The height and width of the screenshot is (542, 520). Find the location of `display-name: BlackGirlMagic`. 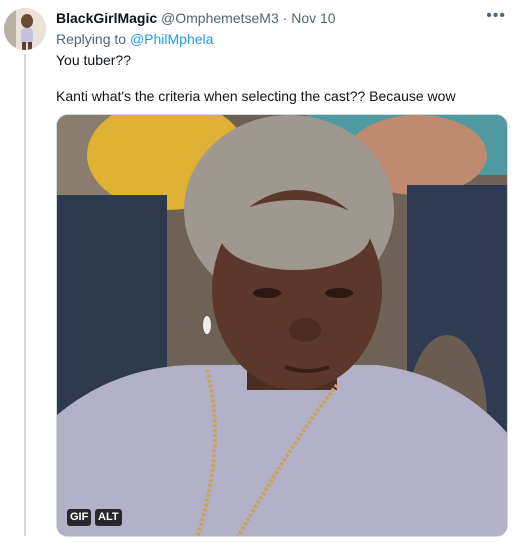

display-name: BlackGirlMagic is located at coordinates (106, 18).